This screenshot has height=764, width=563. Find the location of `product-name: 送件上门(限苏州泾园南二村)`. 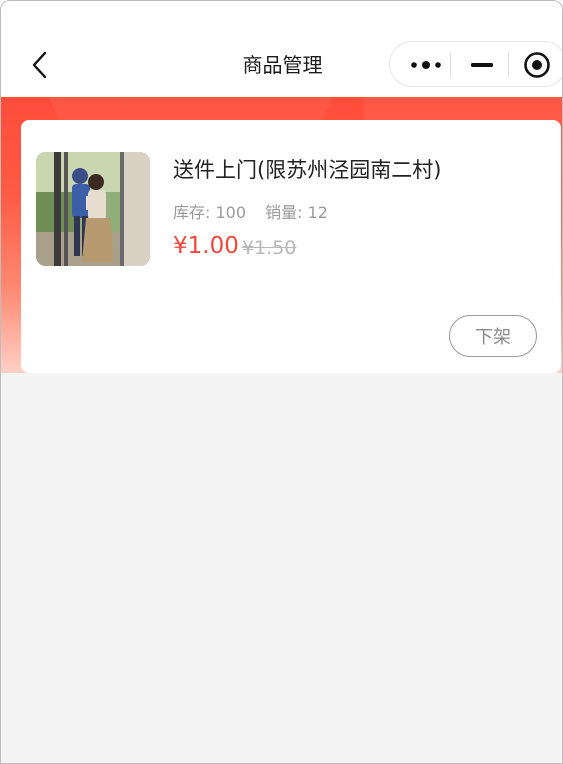

product-name: 送件上门(限苏州泾园南二村) is located at coordinates (307, 170).